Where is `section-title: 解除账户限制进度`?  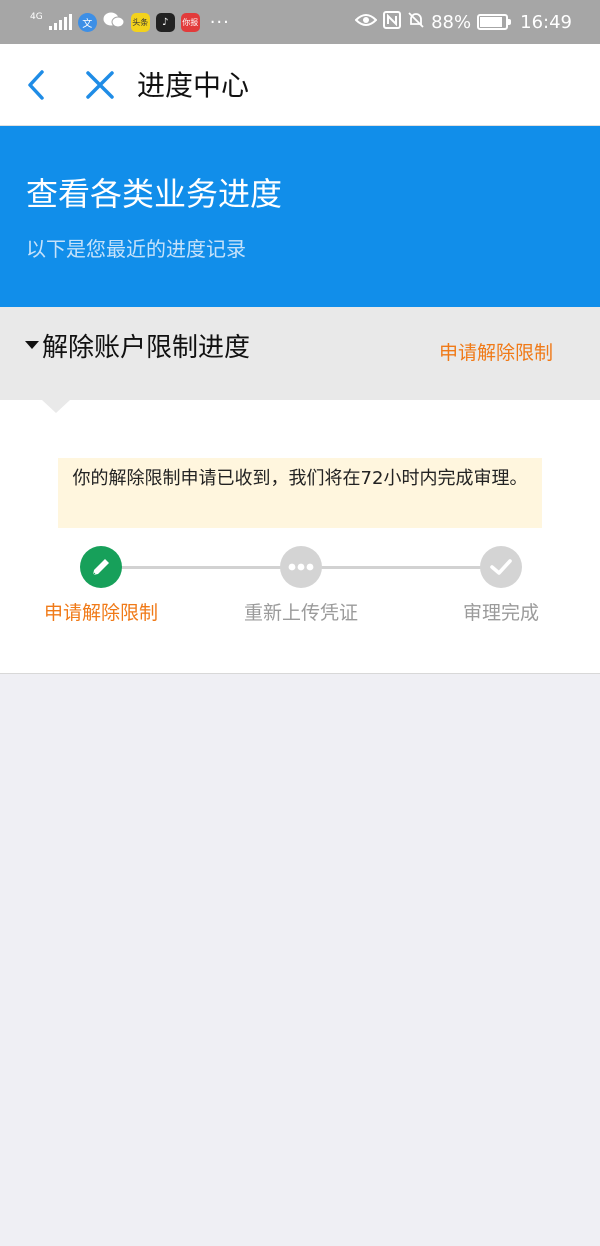
section-title: 解除账户限制进度 is located at coordinates (146, 348).